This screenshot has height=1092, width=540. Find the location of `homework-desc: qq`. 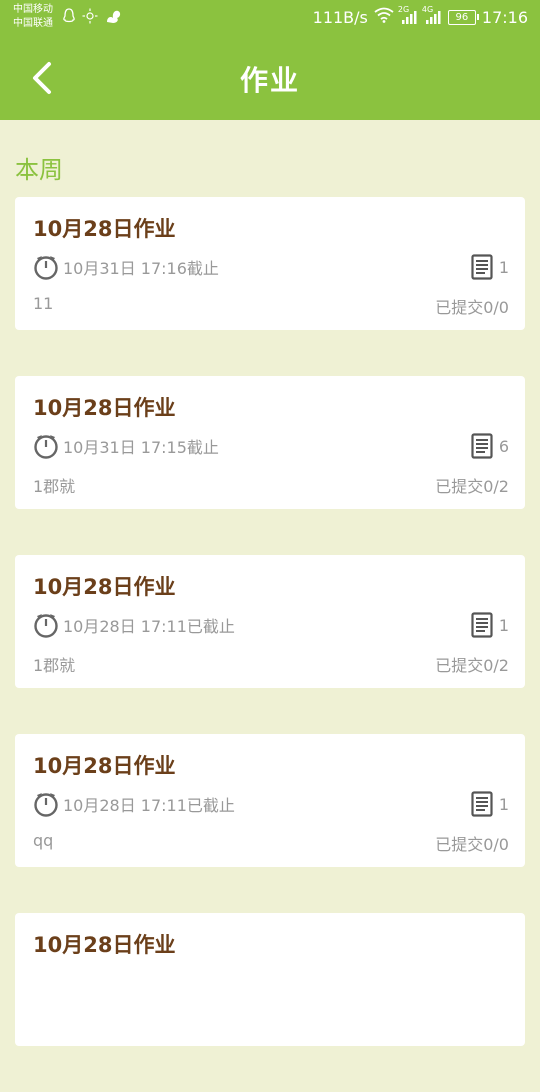

homework-desc: qq is located at coordinates (43, 840).